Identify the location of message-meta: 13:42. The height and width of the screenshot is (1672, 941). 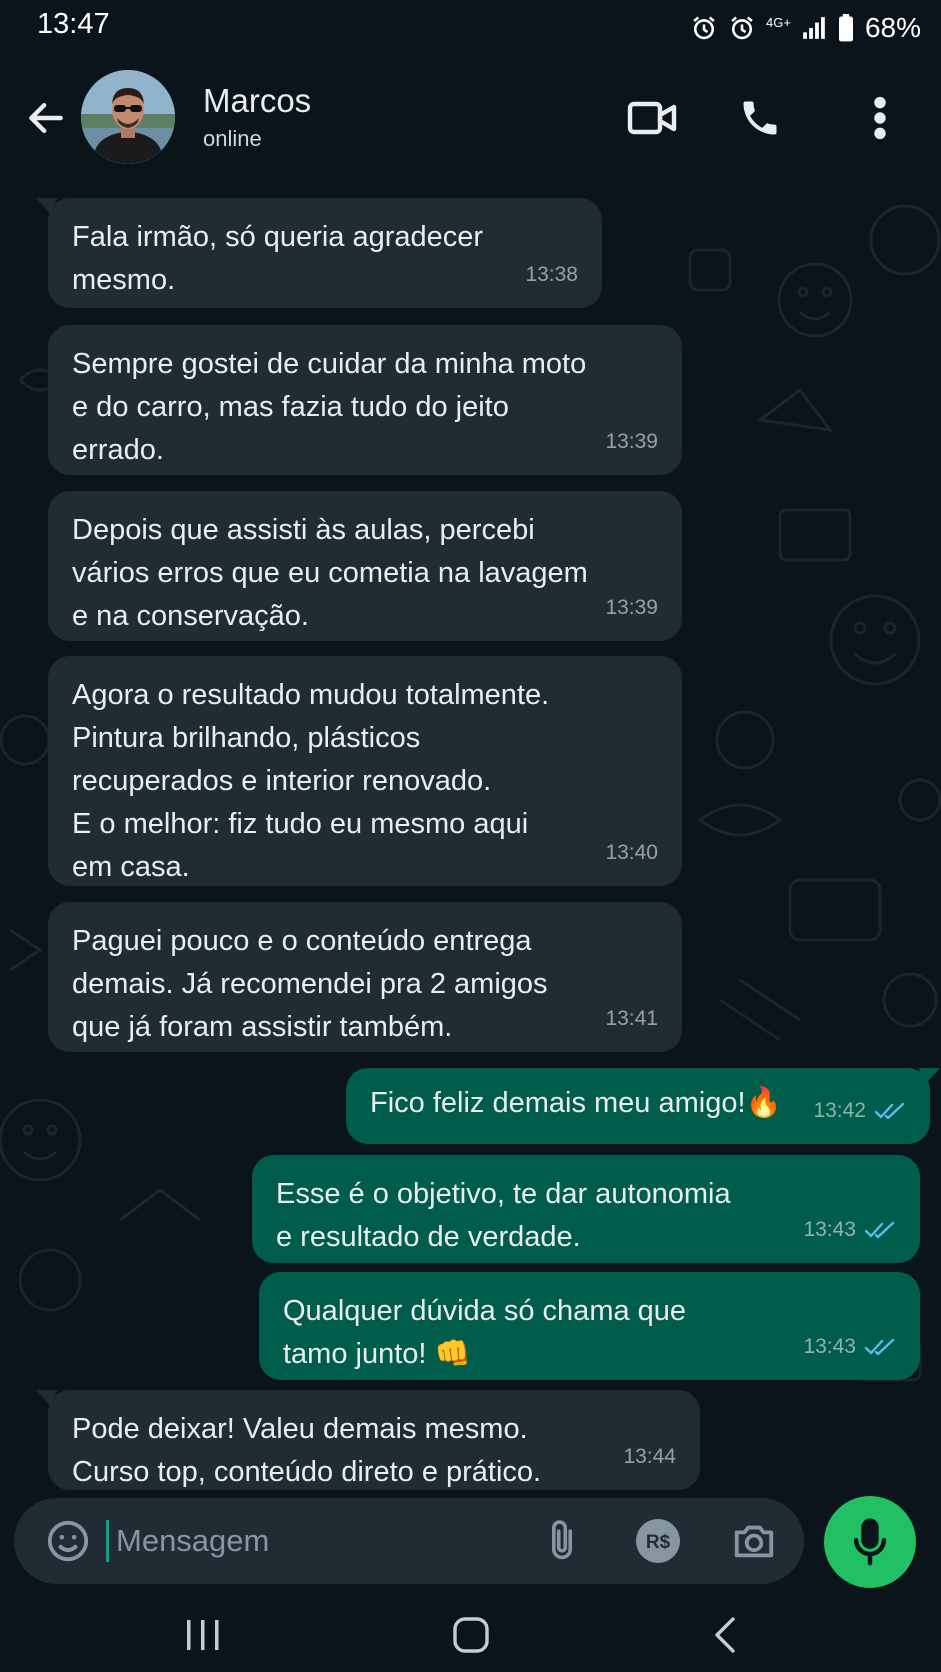
(859, 1110).